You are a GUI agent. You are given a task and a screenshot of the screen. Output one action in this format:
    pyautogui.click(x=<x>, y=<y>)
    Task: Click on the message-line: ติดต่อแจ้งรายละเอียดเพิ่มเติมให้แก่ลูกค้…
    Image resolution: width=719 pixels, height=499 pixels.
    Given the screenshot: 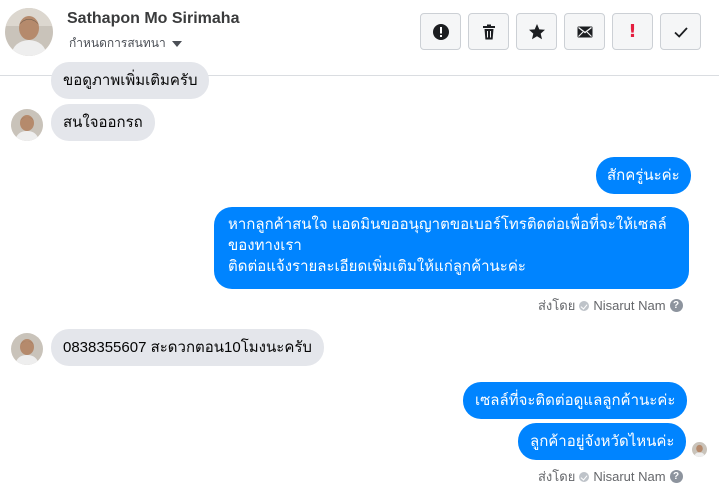 What is the action you would take?
    pyautogui.click(x=377, y=266)
    